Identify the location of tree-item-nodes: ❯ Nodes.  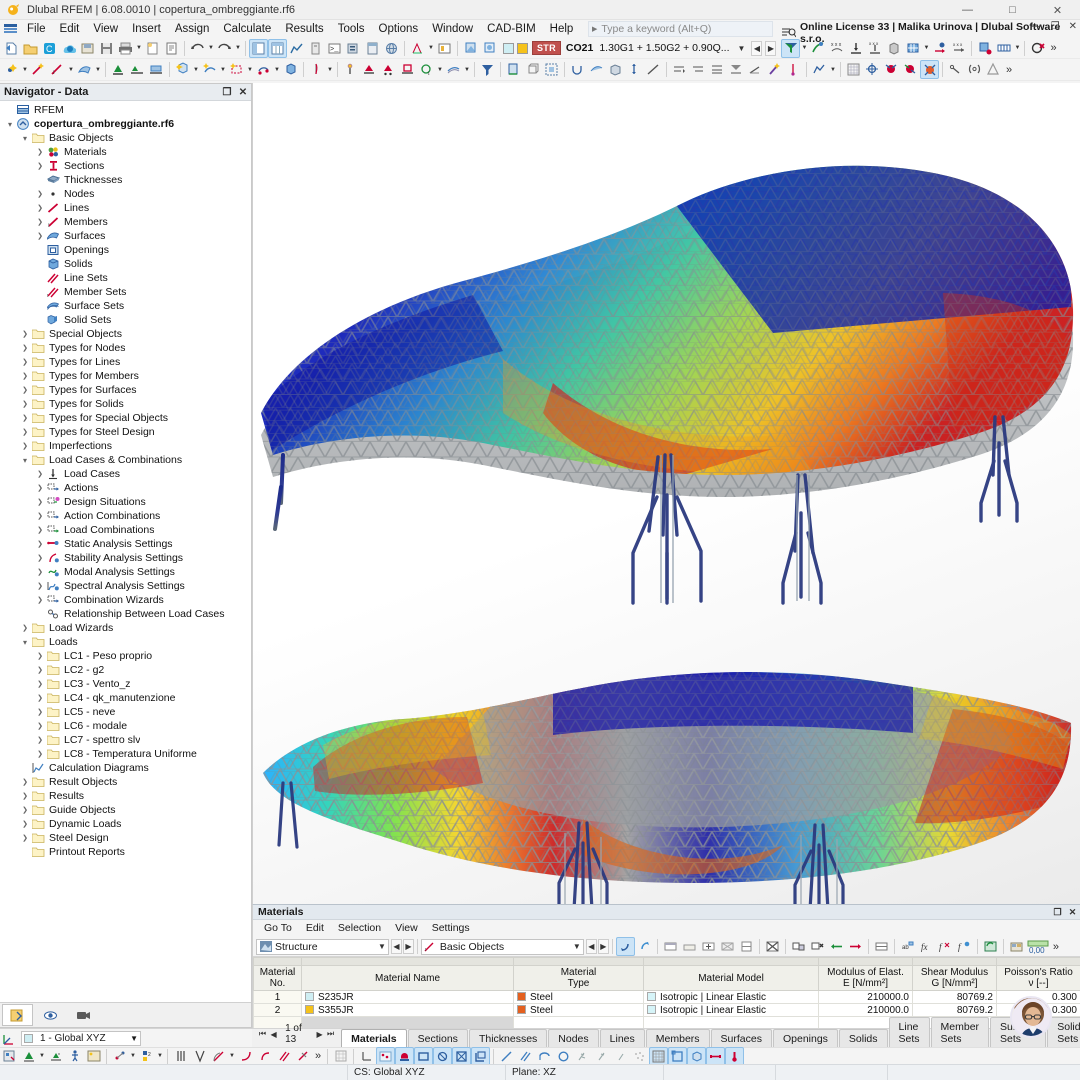
(125, 194).